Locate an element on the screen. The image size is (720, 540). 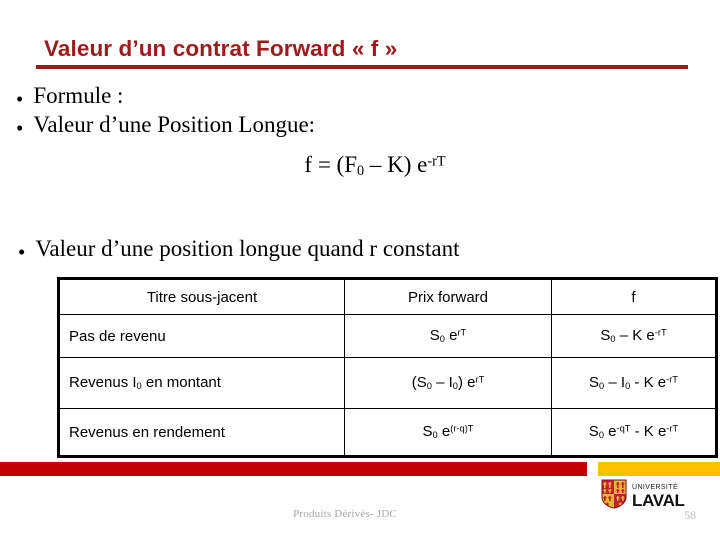
table-header-titre-sous-jacent: Titre sous-jacent is located at coordinates (201, 296).